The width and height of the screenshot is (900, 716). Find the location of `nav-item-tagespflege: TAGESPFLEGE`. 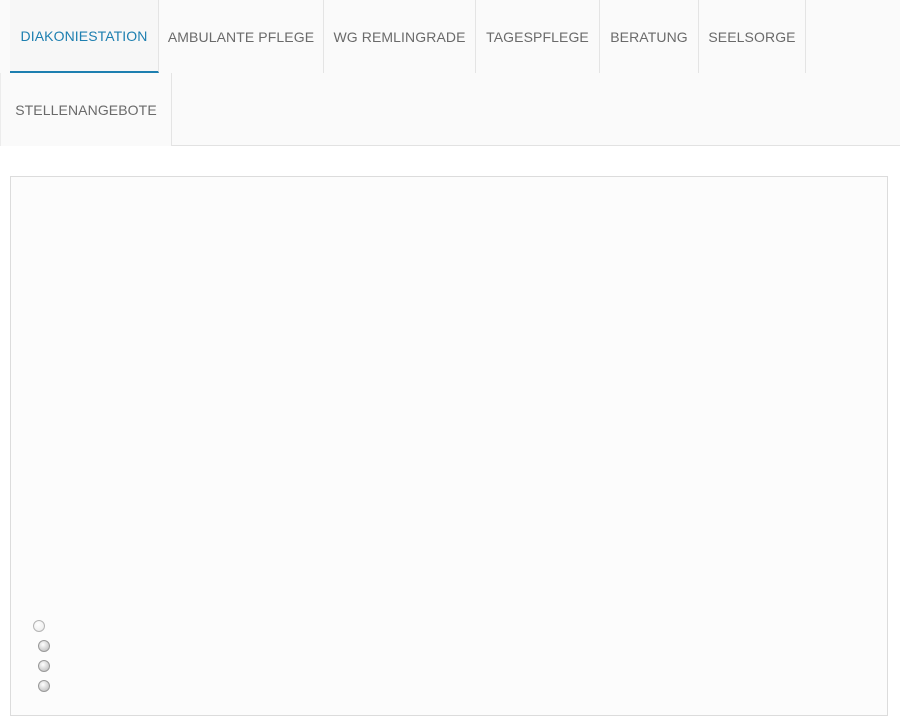

nav-item-tagespflege: TAGESPFLEGE is located at coordinates (538, 36).